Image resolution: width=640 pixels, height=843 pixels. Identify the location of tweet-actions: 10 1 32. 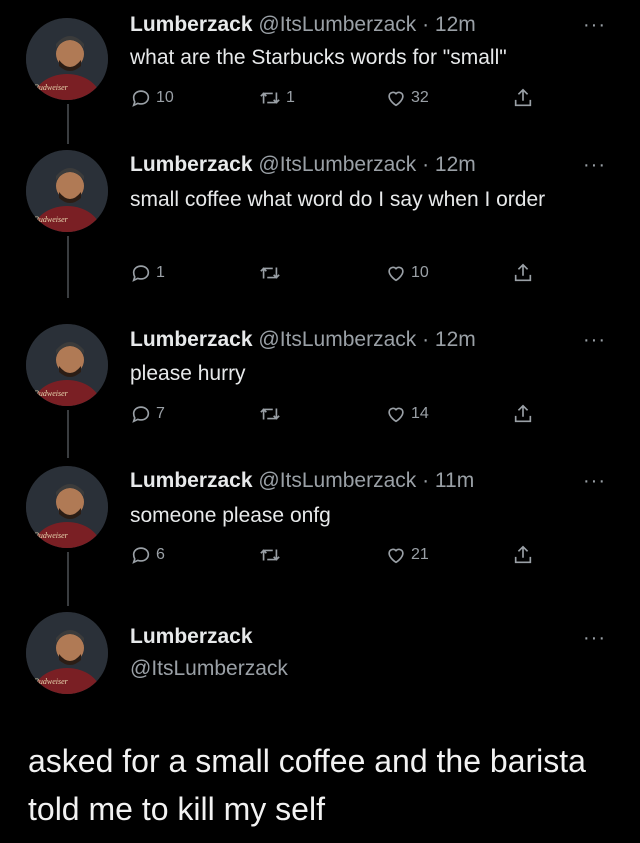
(340, 100).